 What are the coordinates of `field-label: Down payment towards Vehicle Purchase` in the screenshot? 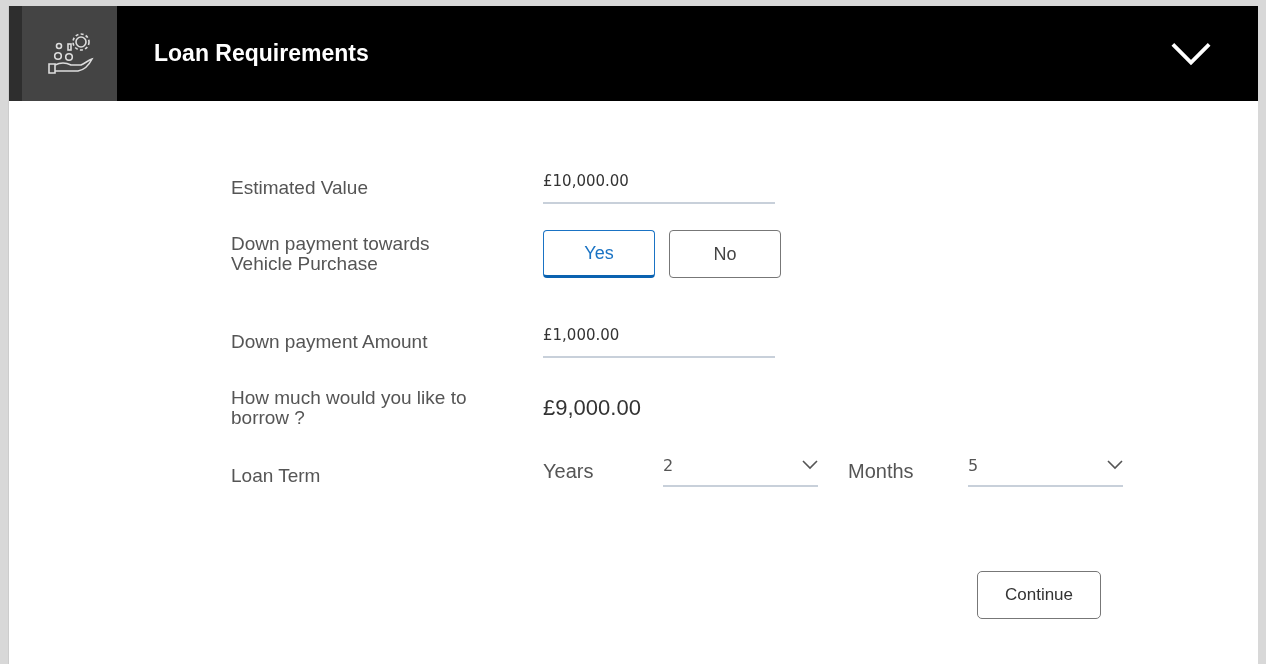 It's located at (331, 254).